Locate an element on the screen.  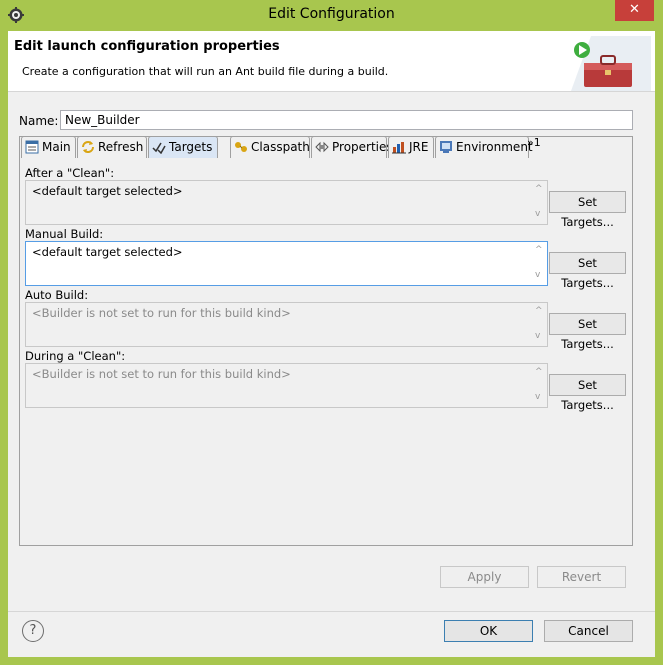
main-tab-icon is located at coordinates (32, 147).